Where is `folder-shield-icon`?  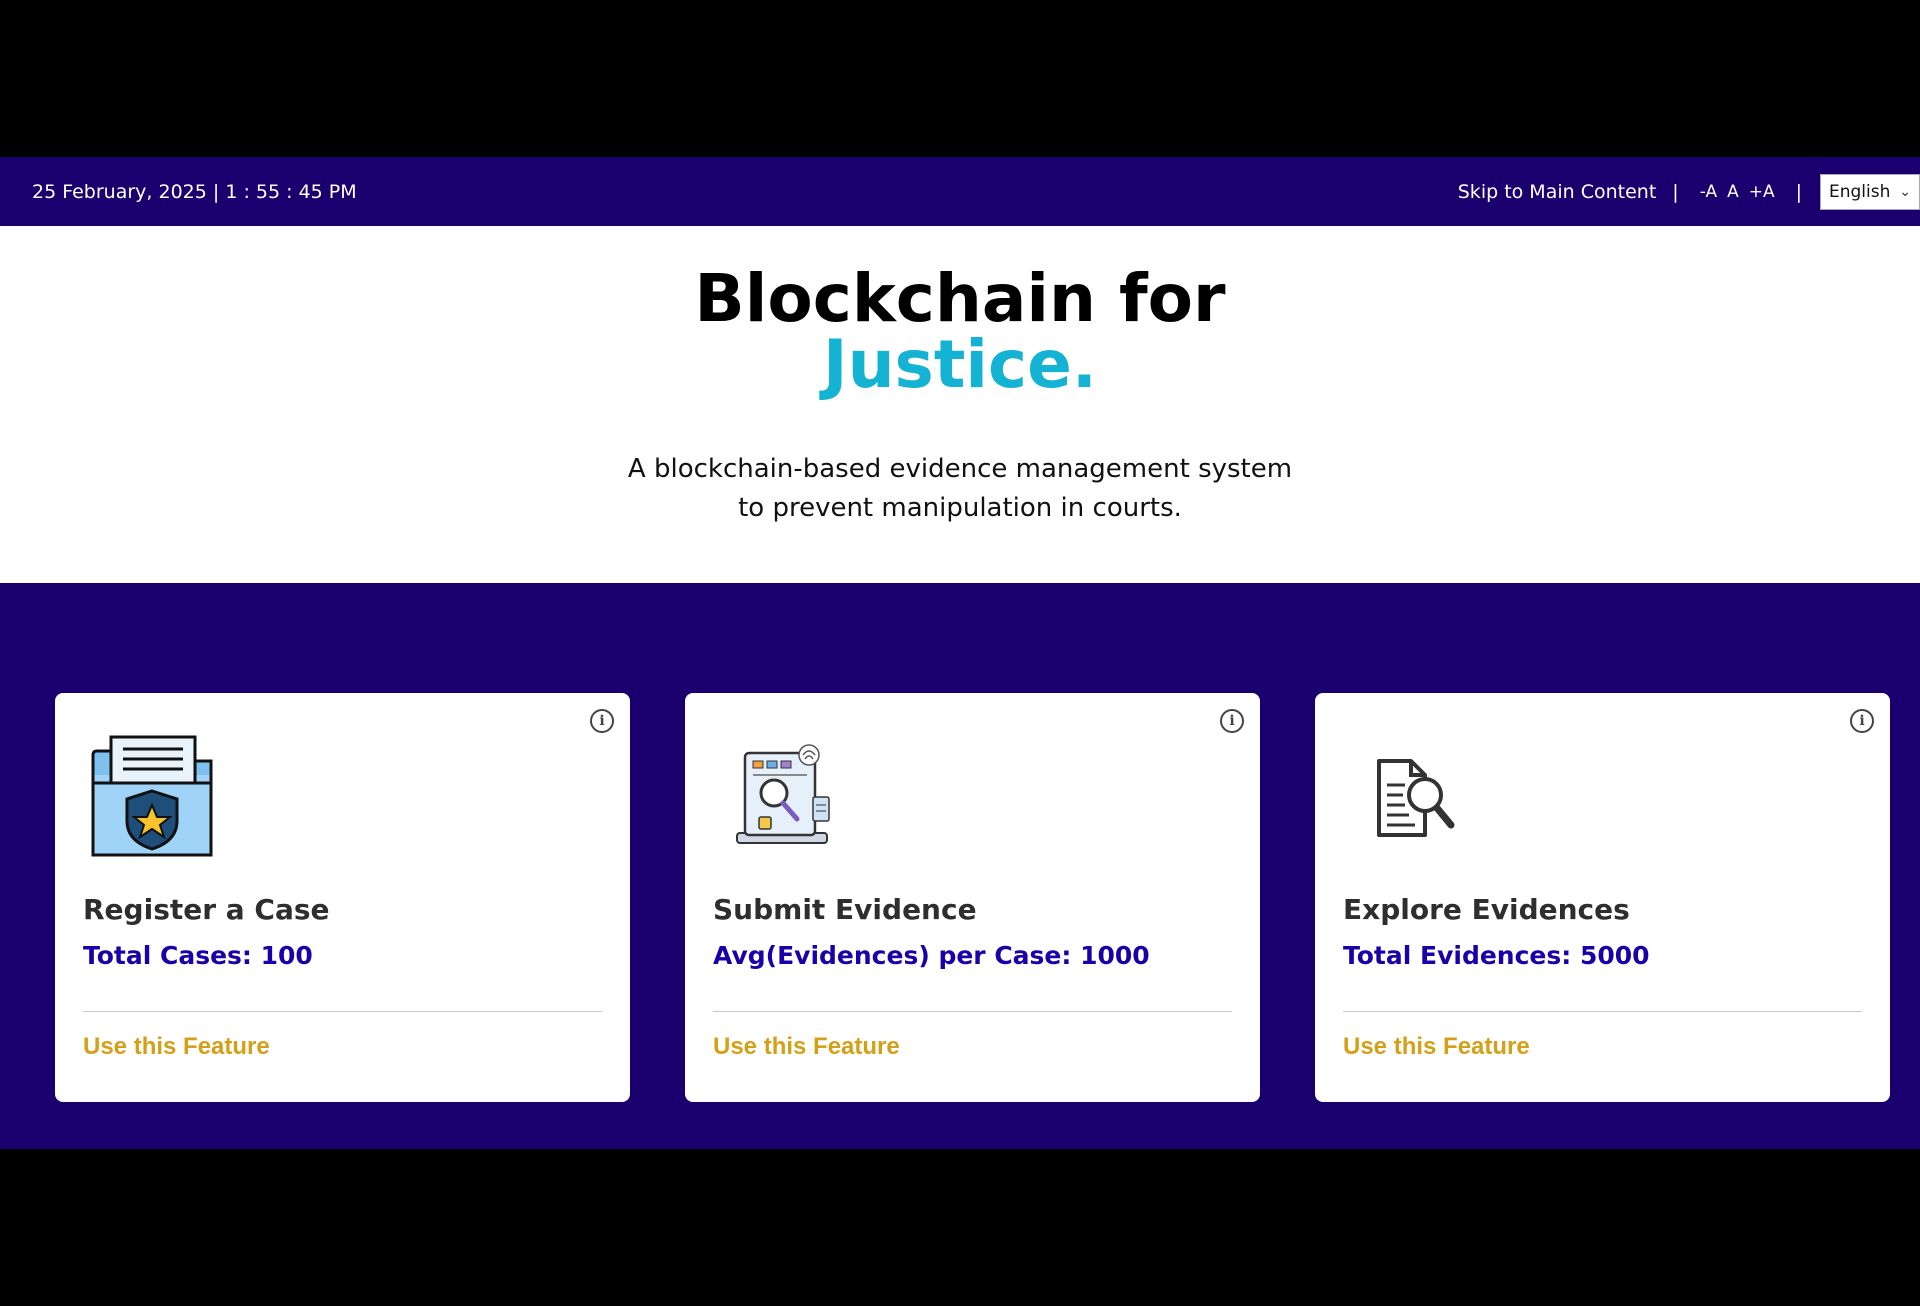 folder-shield-icon is located at coordinates (152, 796).